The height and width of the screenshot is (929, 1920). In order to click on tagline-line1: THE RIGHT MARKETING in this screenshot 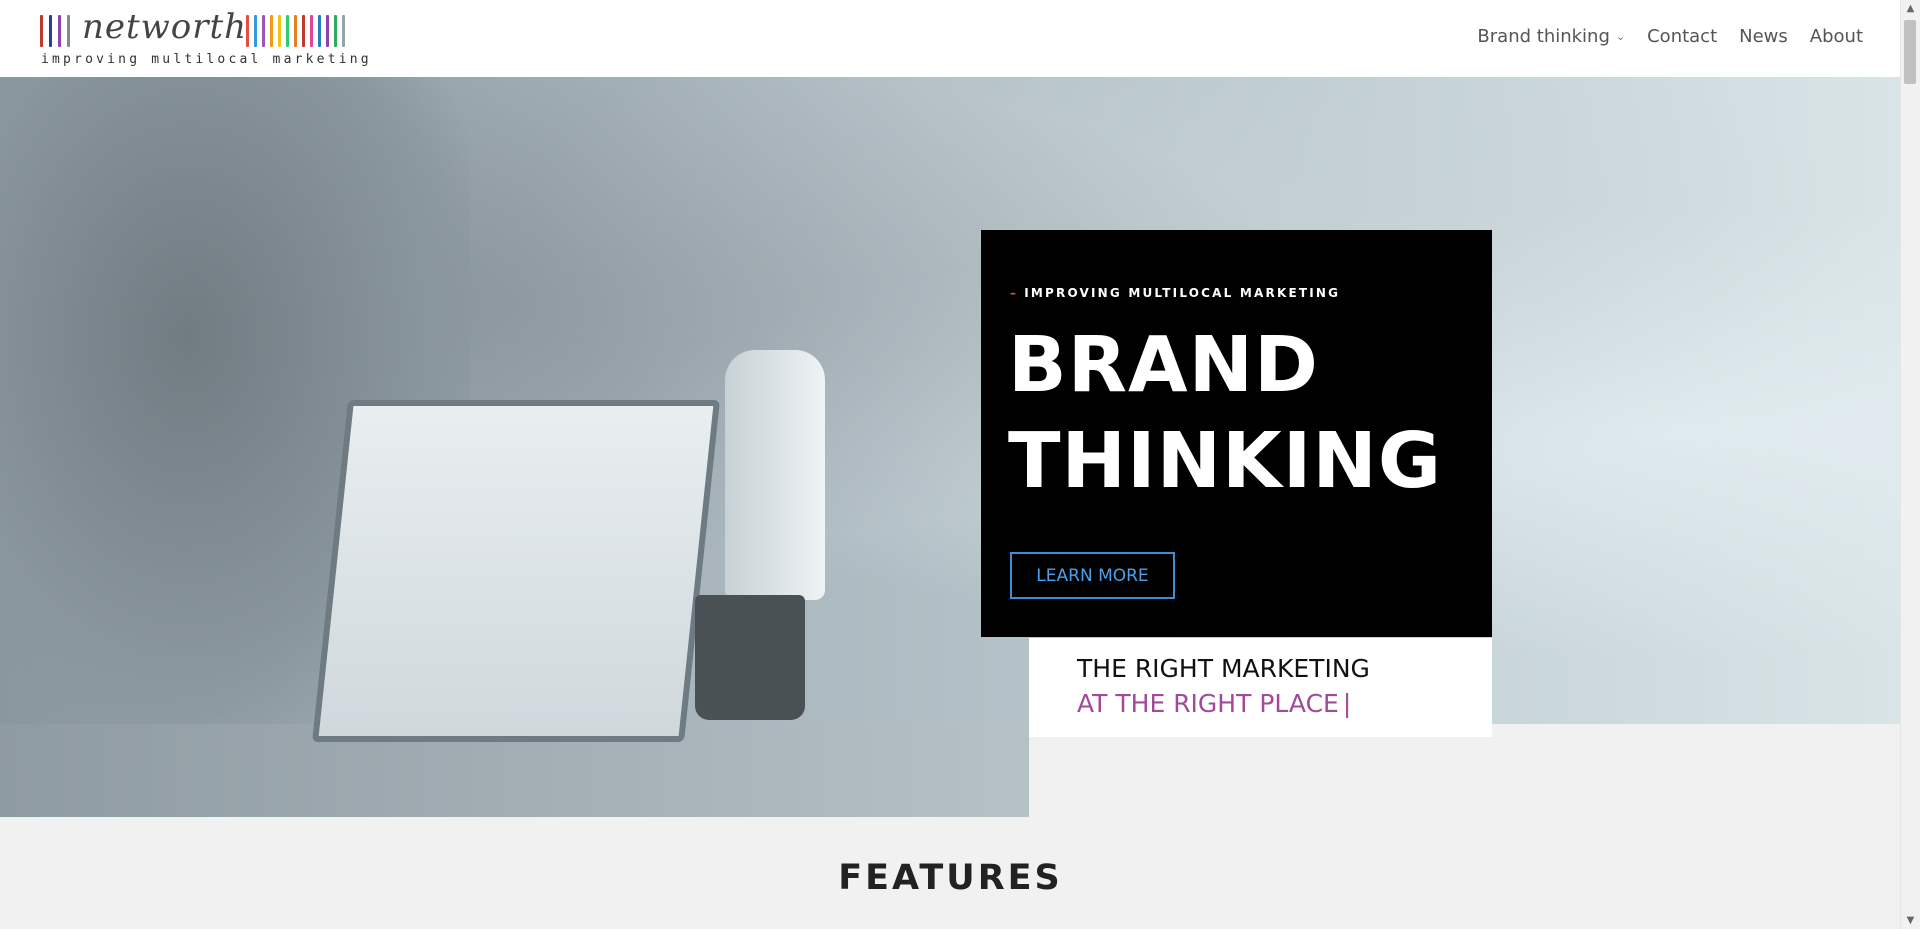, I will do `click(1223, 668)`.